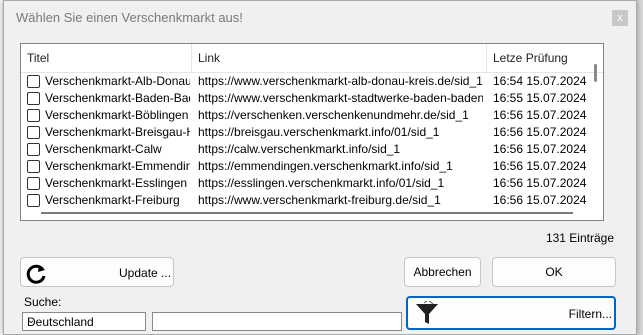 This screenshot has height=335, width=643. Describe the element at coordinates (116, 183) in the screenshot. I see `cell-titel: Verschenkmarkt-Esslingen` at that location.